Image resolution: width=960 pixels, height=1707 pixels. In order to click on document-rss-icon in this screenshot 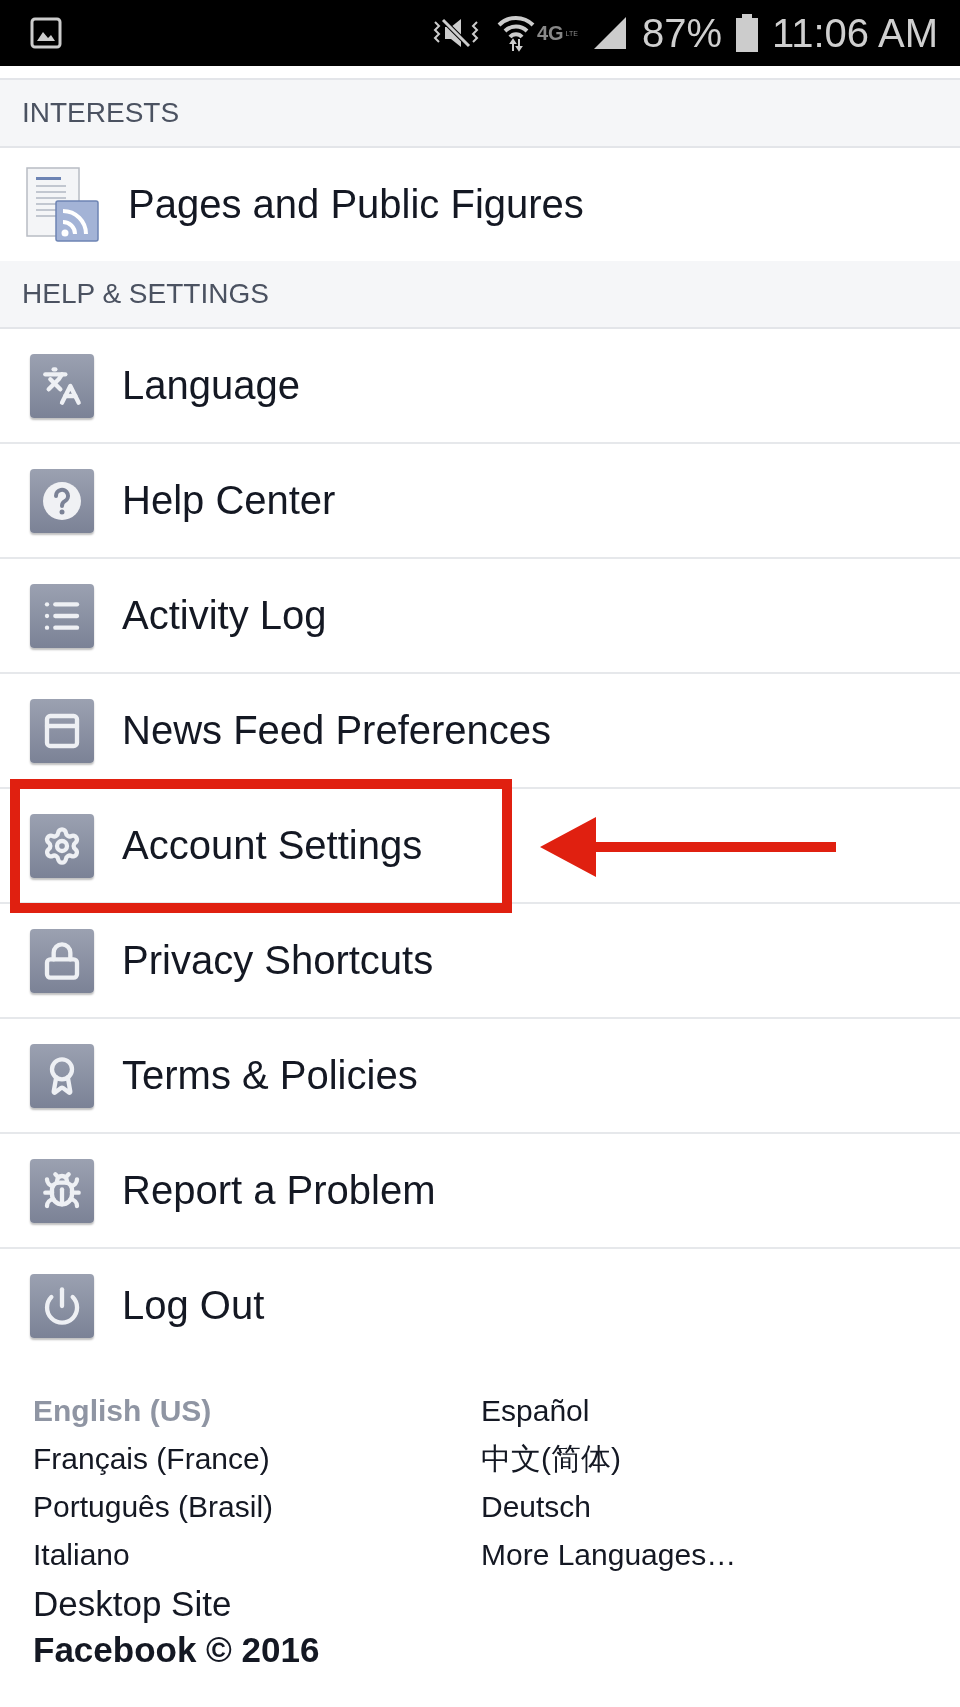, I will do `click(63, 204)`.